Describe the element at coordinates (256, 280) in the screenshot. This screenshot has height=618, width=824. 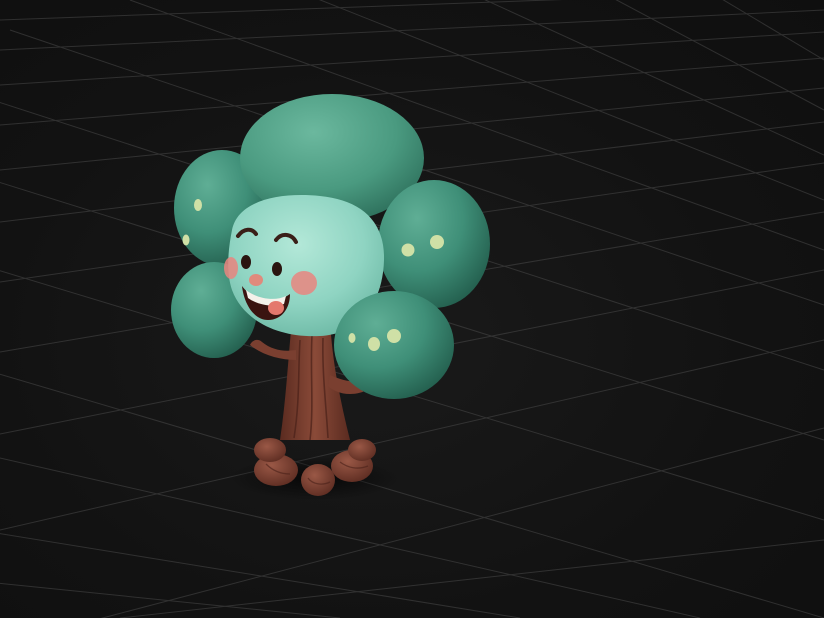
I see `nose` at that location.